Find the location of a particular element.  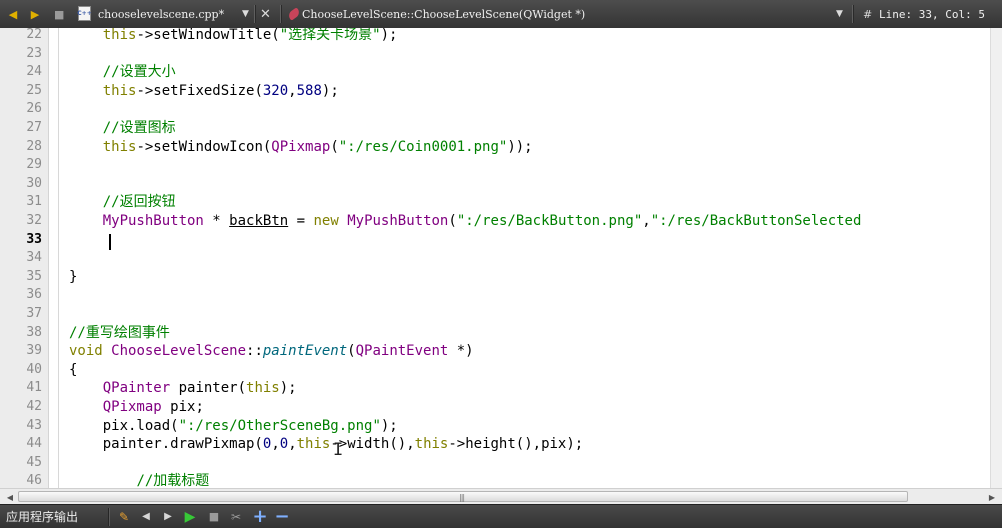

code-line: 36 is located at coordinates (495, 295).